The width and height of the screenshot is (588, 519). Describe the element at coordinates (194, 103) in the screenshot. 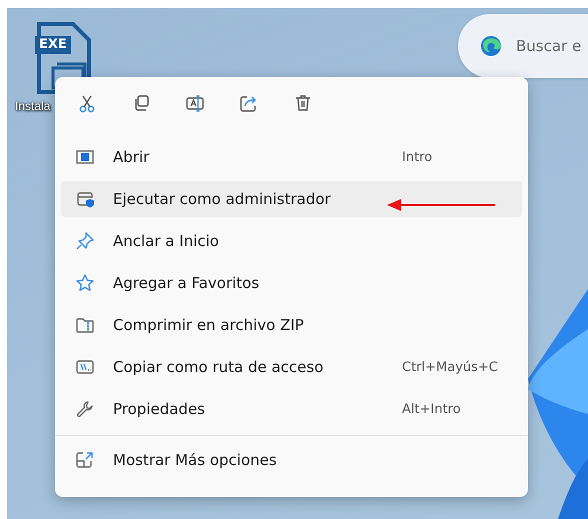

I see `rename-icon` at that location.